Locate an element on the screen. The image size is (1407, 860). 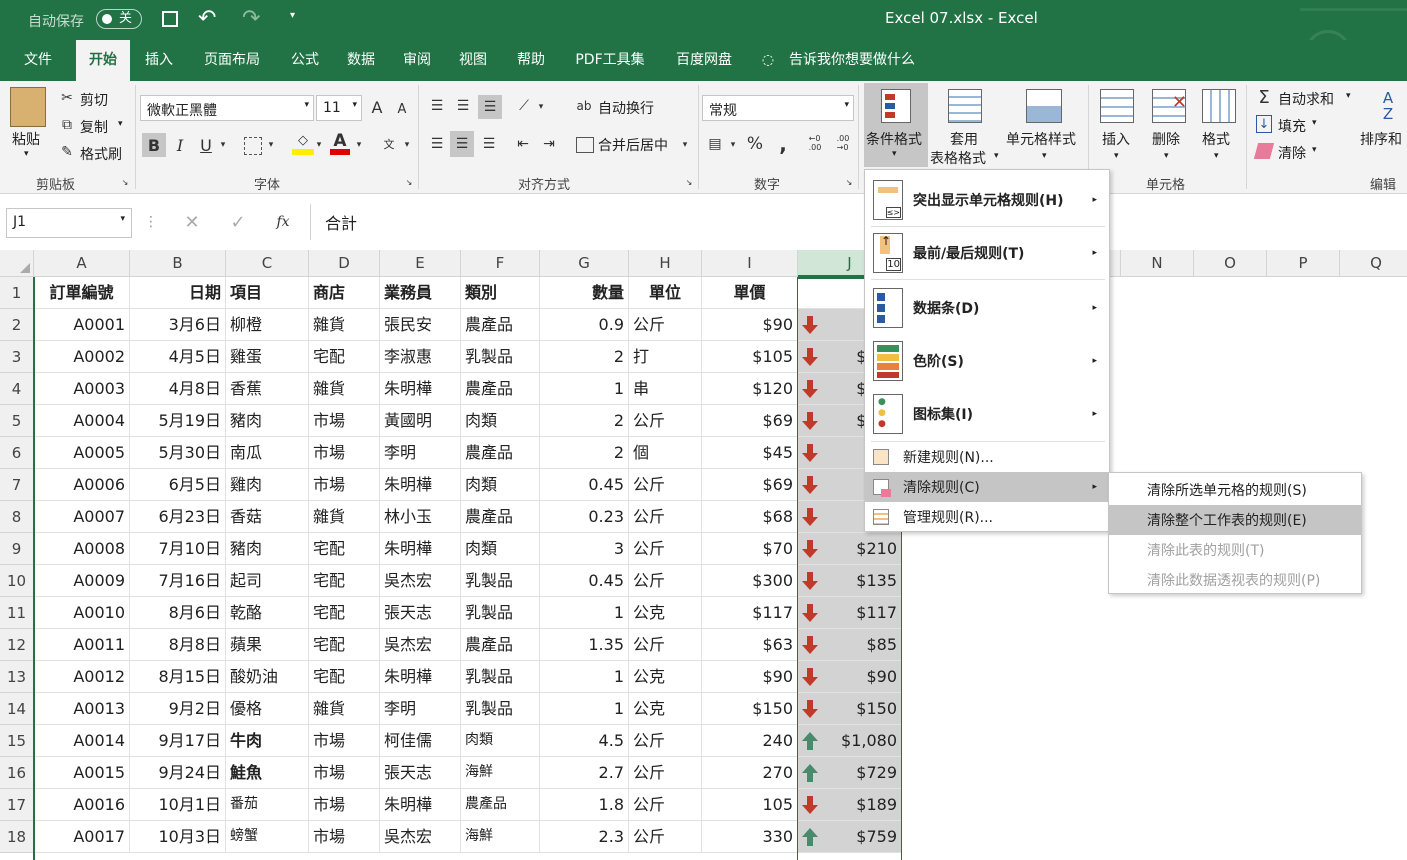
cell-i12: $63 is located at coordinates (750, 645).